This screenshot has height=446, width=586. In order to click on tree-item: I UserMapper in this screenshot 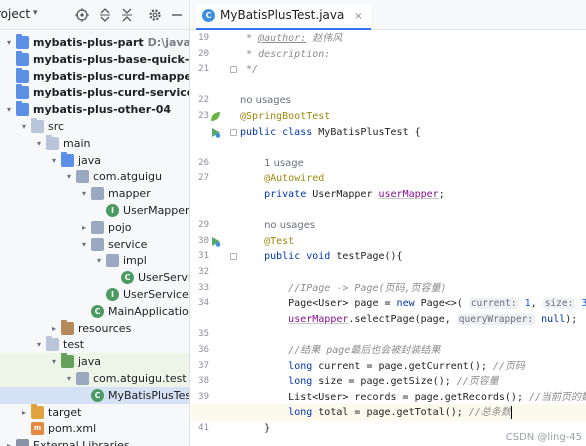, I will do `click(95, 210)`.